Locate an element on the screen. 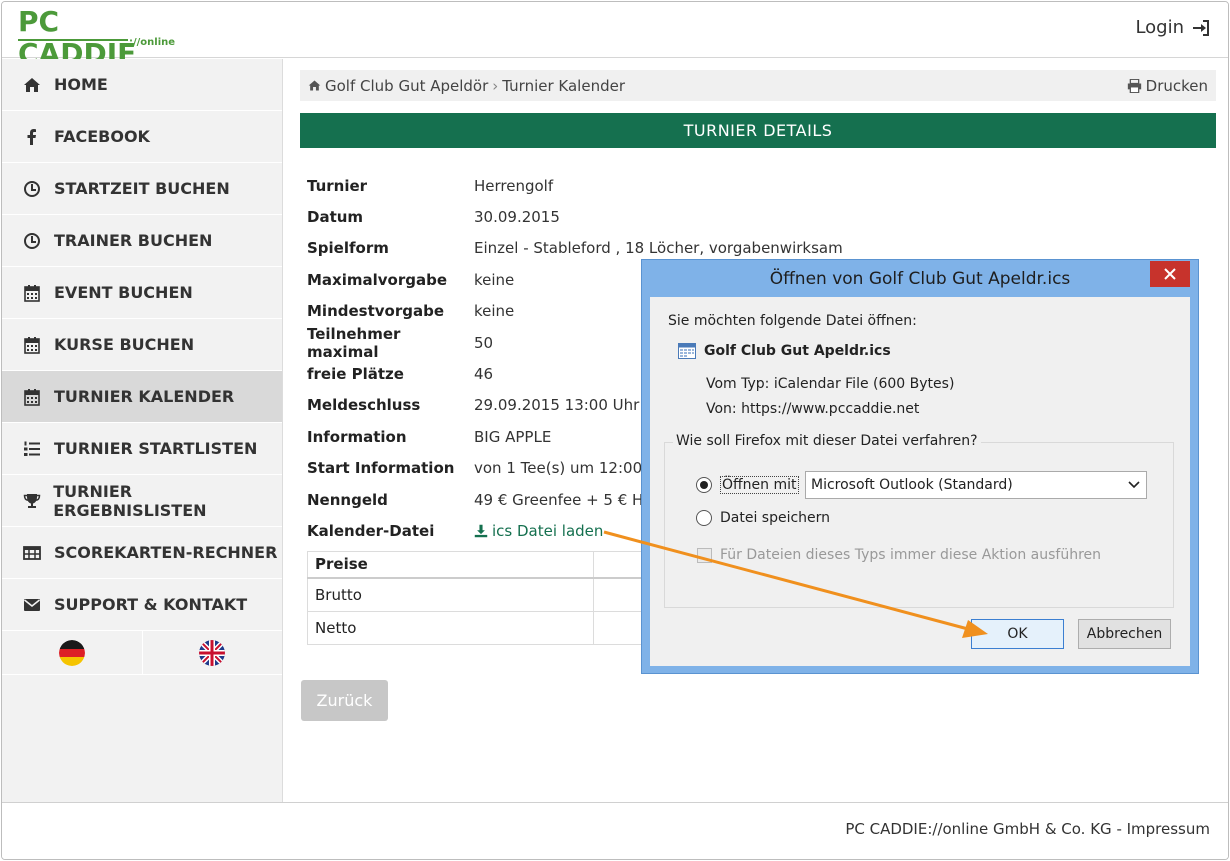 This screenshot has height=861, width=1230. prize-cell: Netto is located at coordinates (450, 627).